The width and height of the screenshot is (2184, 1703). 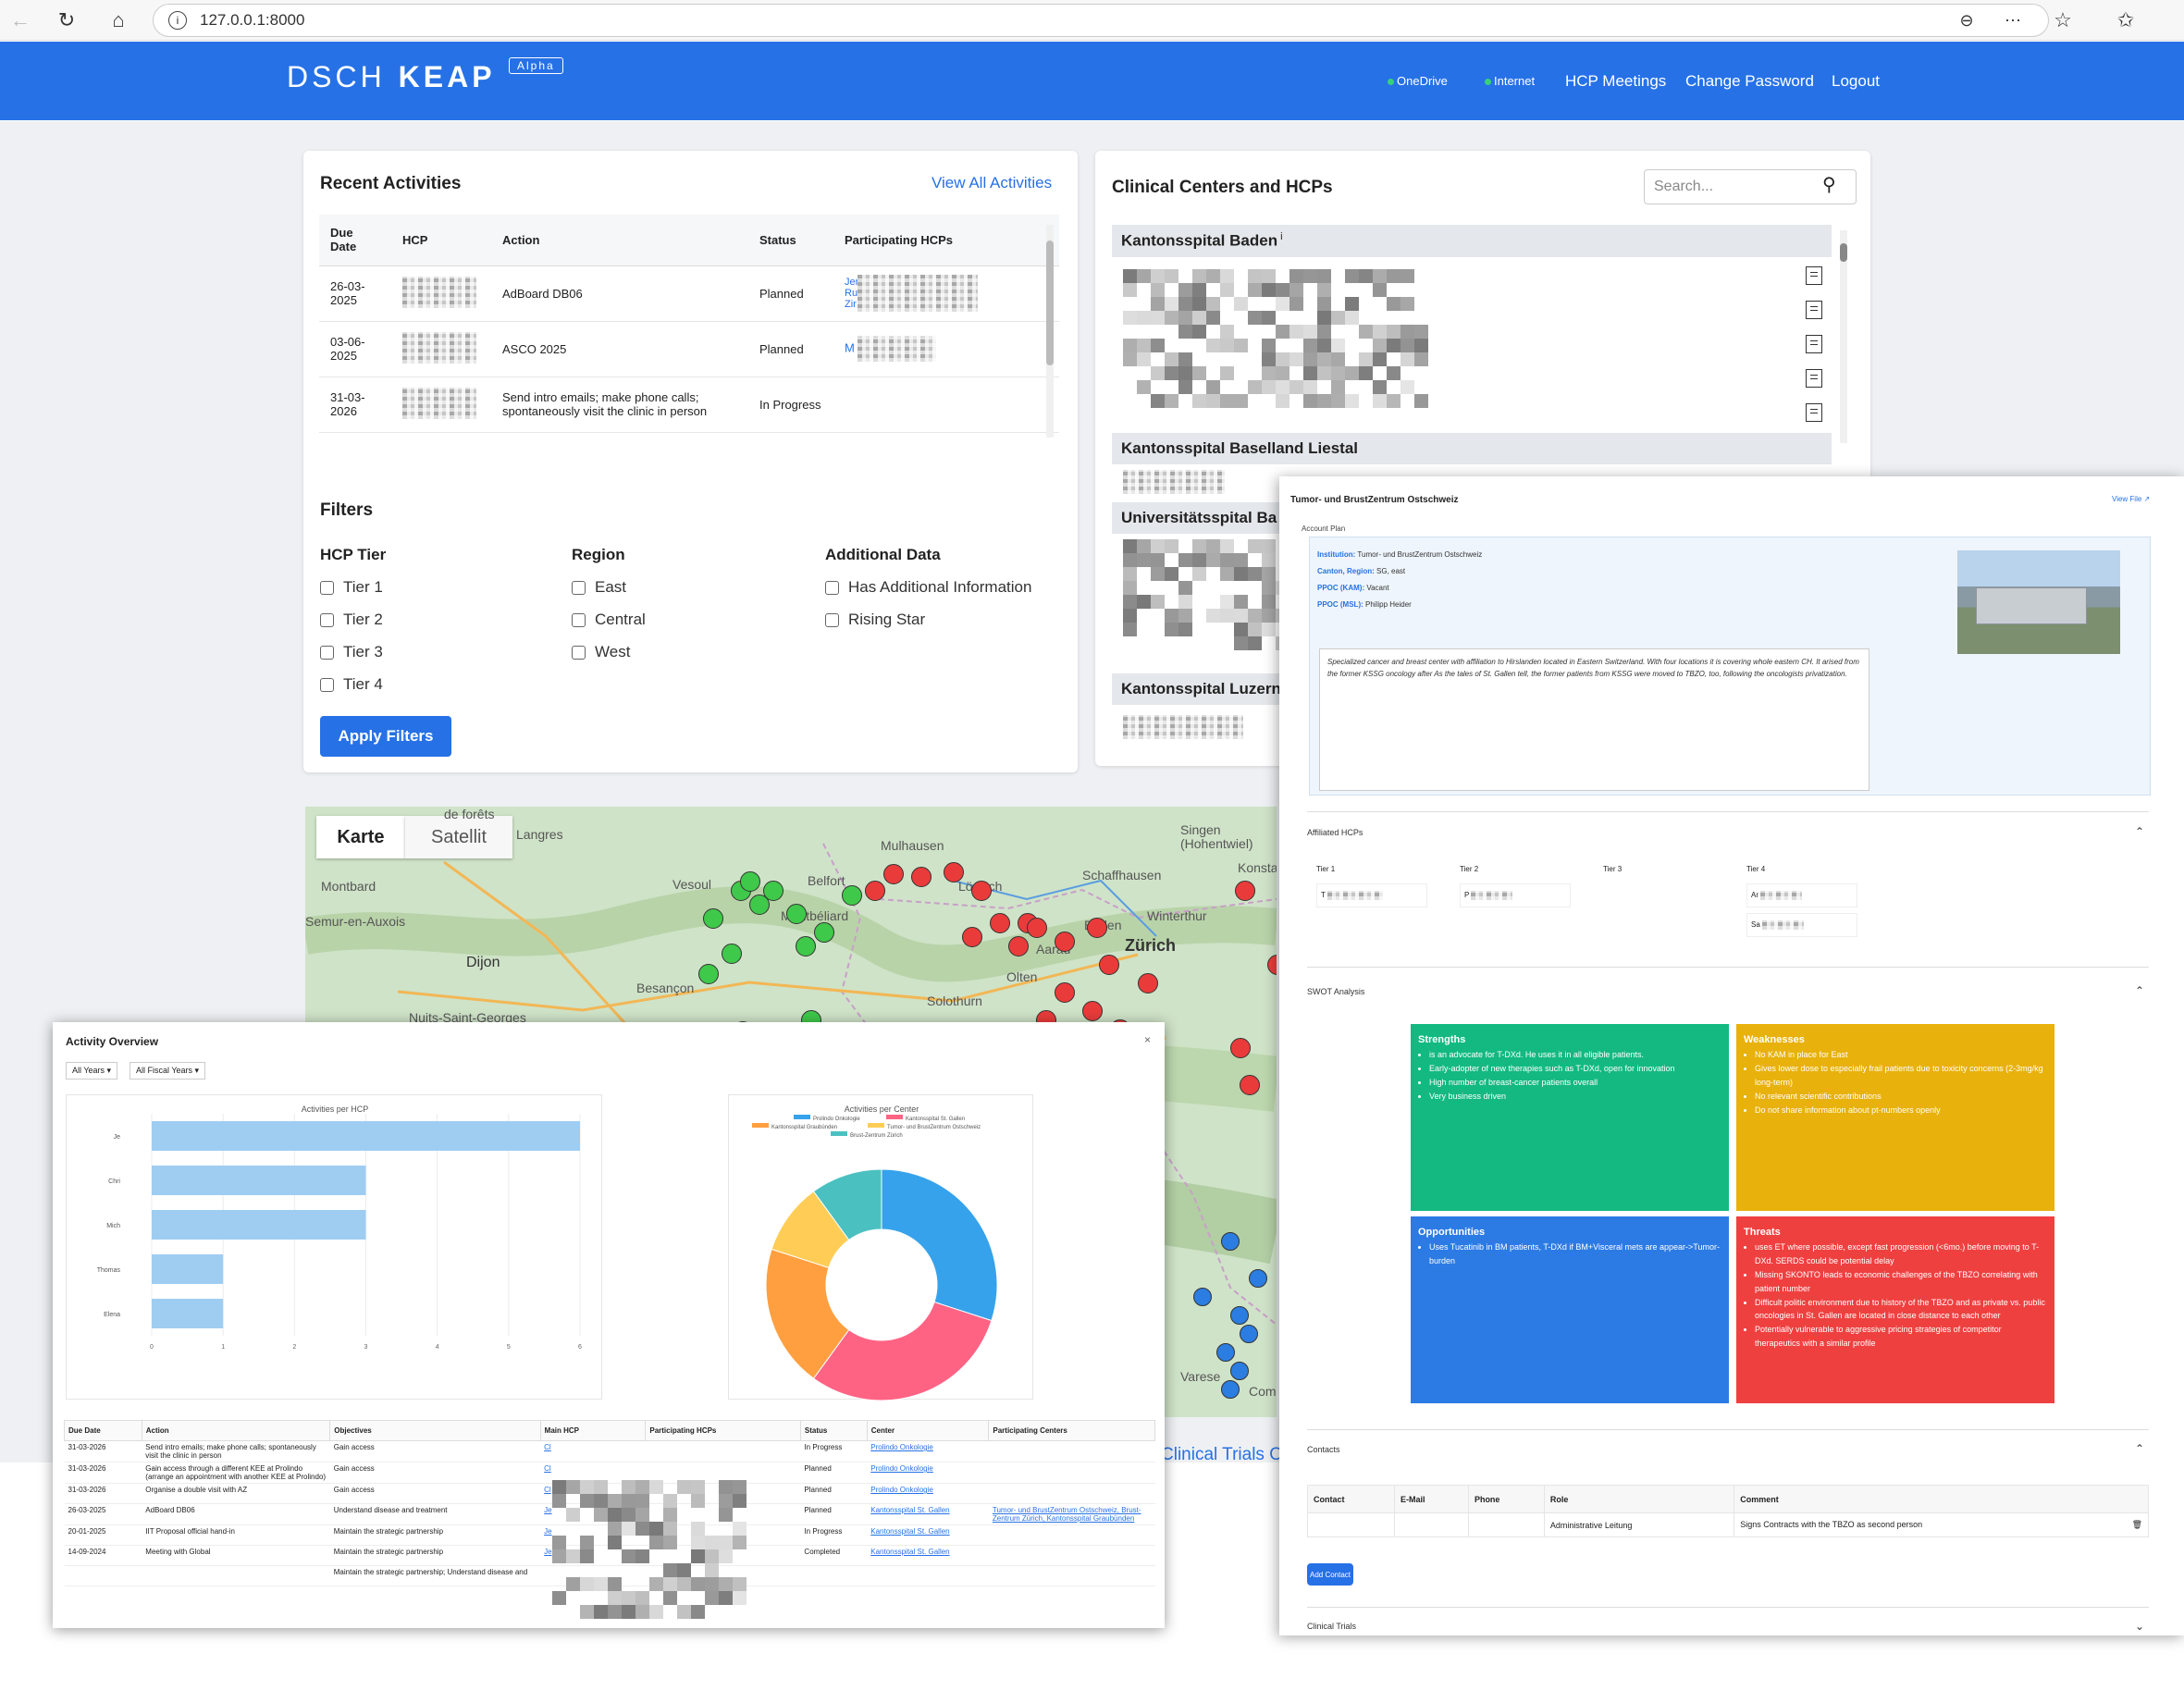 What do you see at coordinates (723, 1430) in the screenshot?
I see `overview-col-header: Participating HCPs` at bounding box center [723, 1430].